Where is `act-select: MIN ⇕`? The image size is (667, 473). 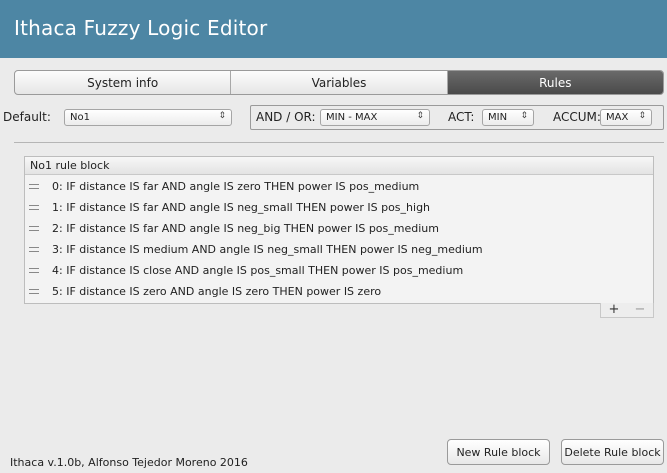 act-select: MIN ⇕ is located at coordinates (508, 117).